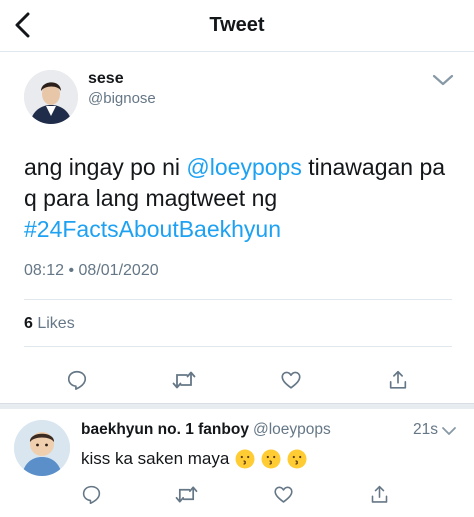  What do you see at coordinates (28, 323) in the screenshot?
I see `likes-number: 6` at bounding box center [28, 323].